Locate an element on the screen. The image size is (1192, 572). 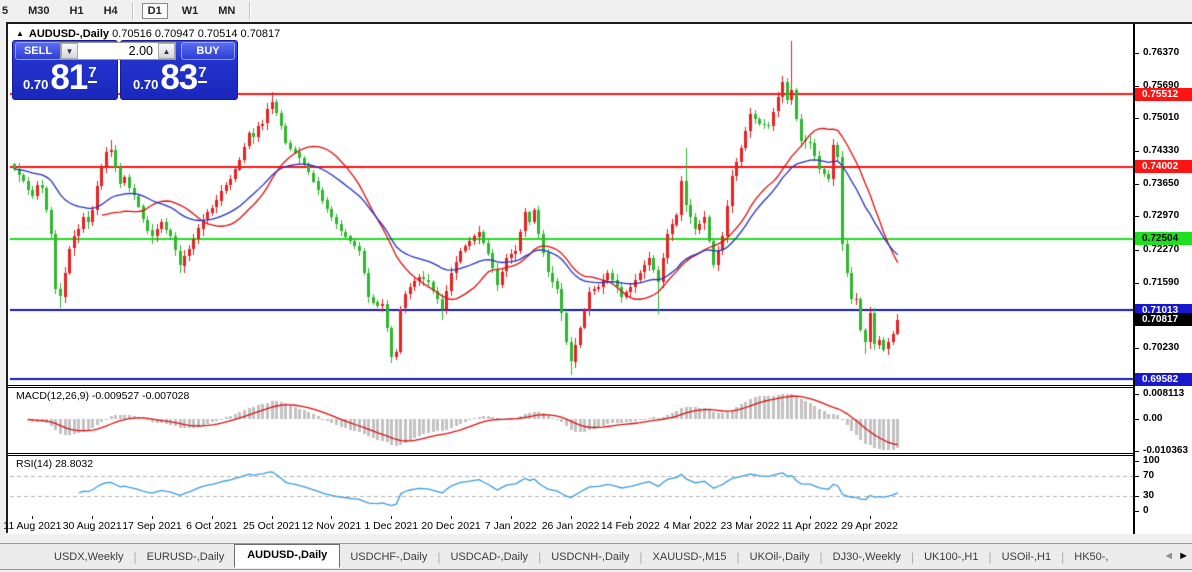
sell-price-prefix: 0.70 is located at coordinates (36, 84).